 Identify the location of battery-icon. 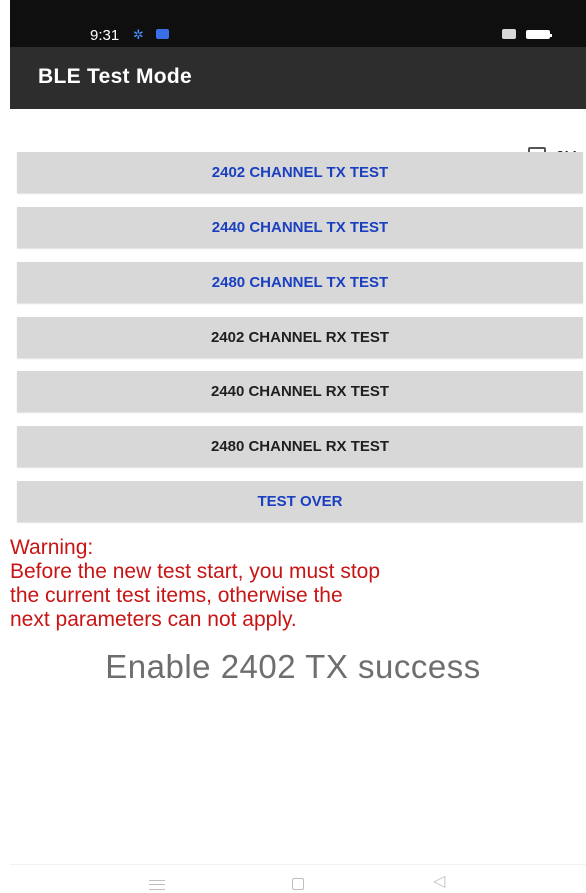
(539, 34).